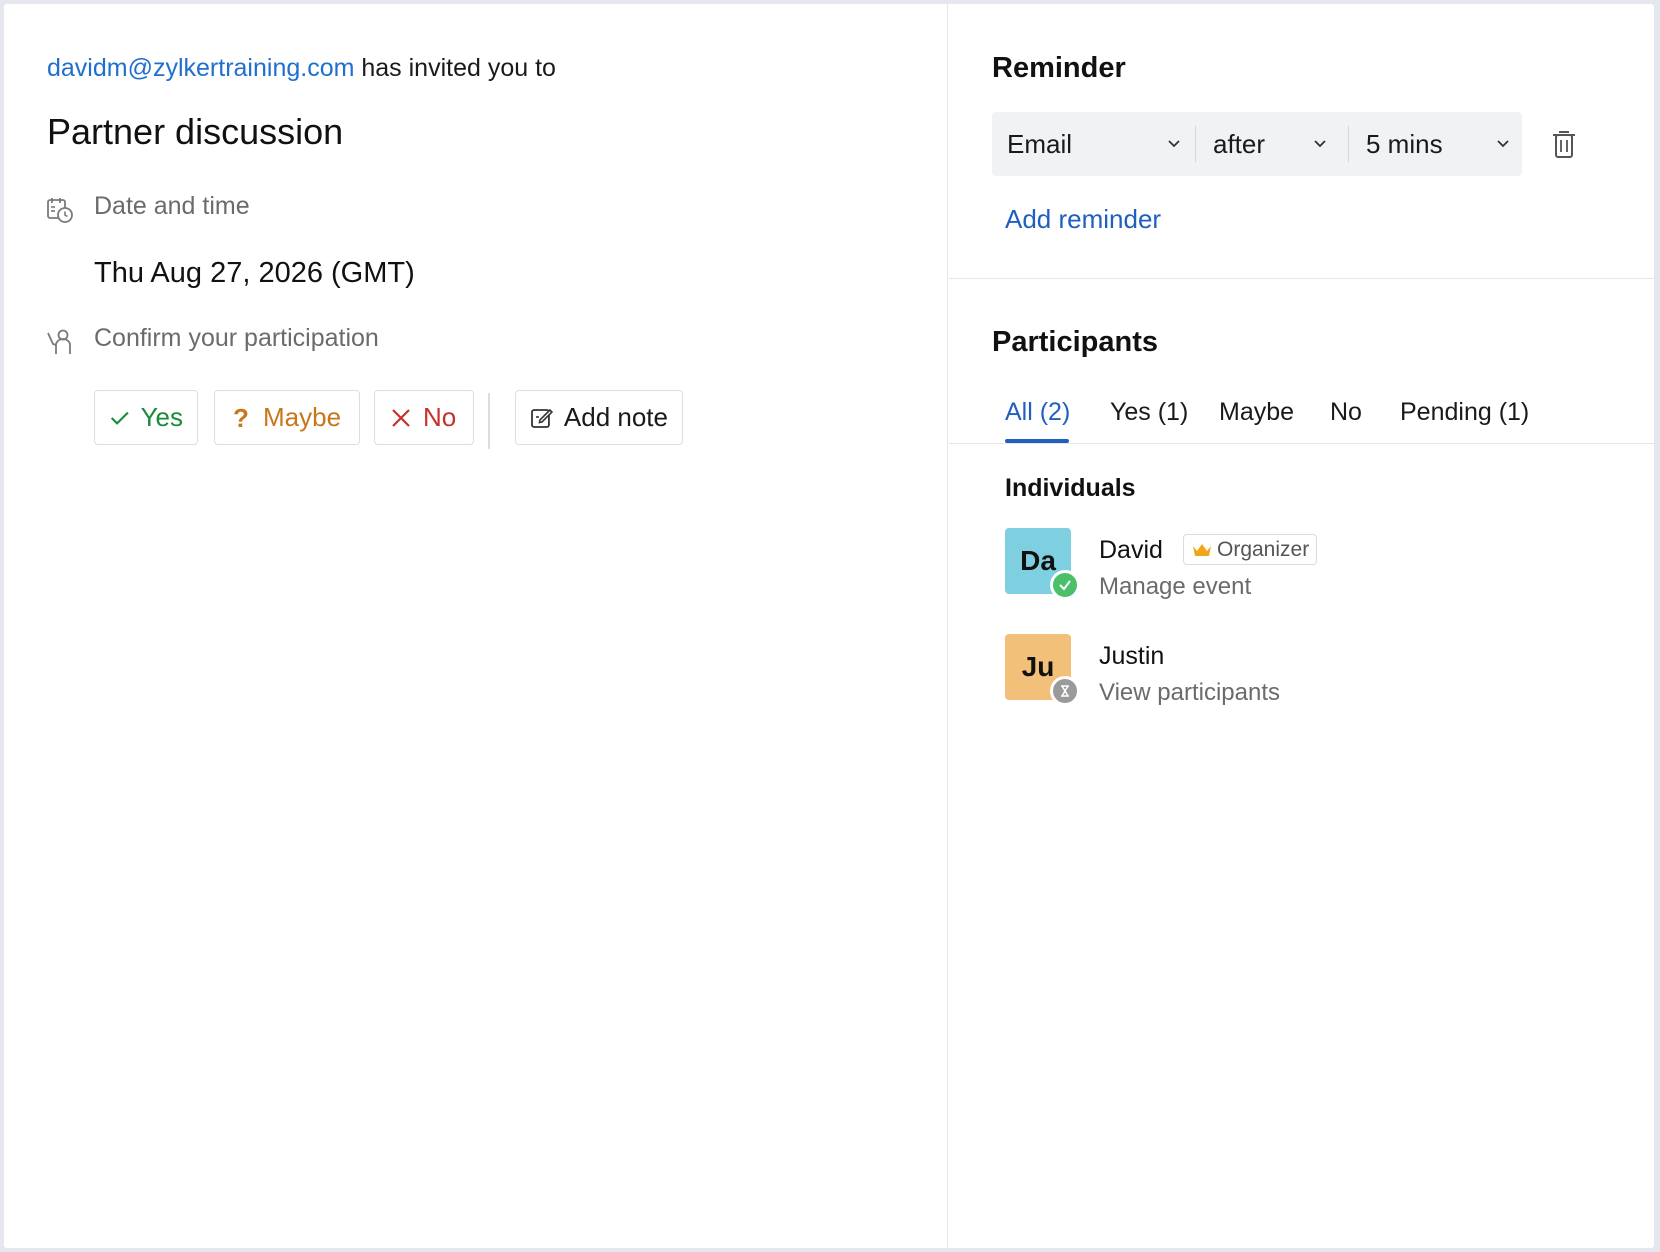  Describe the element at coordinates (59, 341) in the screenshot. I see `person-raise-hand-icon` at that location.